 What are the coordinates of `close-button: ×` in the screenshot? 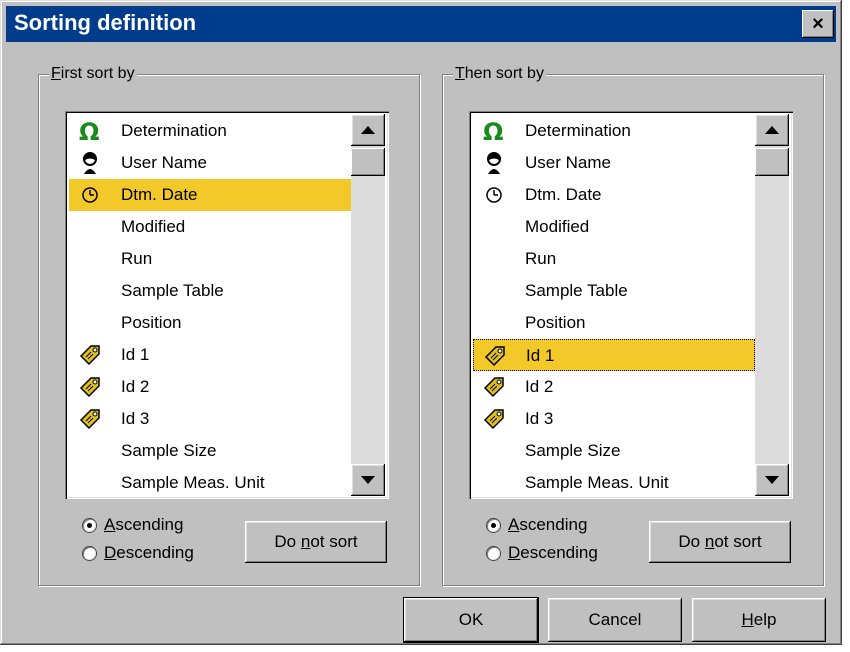 It's located at (818, 24).